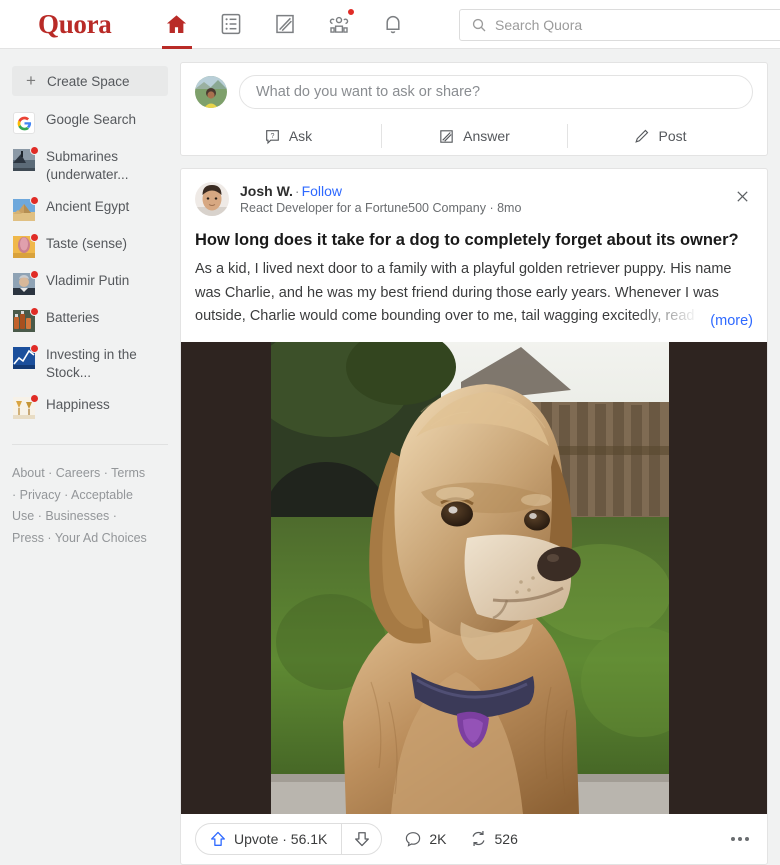 This screenshot has width=780, height=865. Describe the element at coordinates (285, 24) in the screenshot. I see `nav-answer-button` at that location.